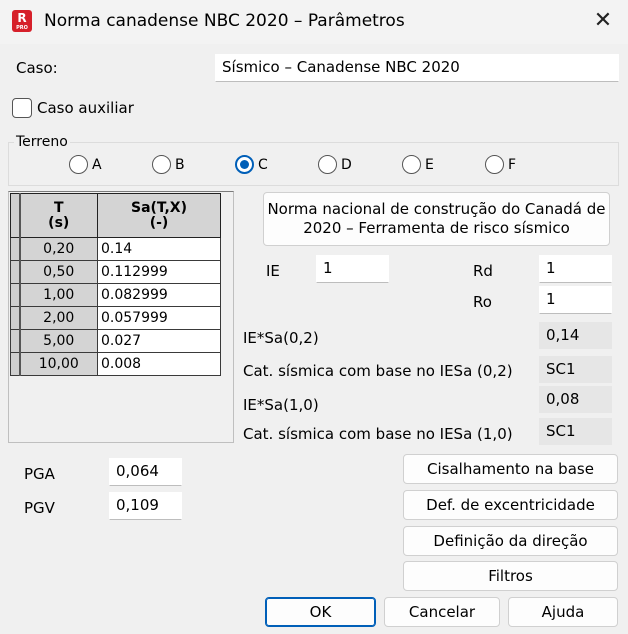  Describe the element at coordinates (58, 215) in the screenshot. I see `grid-header-t: T (s)` at that location.